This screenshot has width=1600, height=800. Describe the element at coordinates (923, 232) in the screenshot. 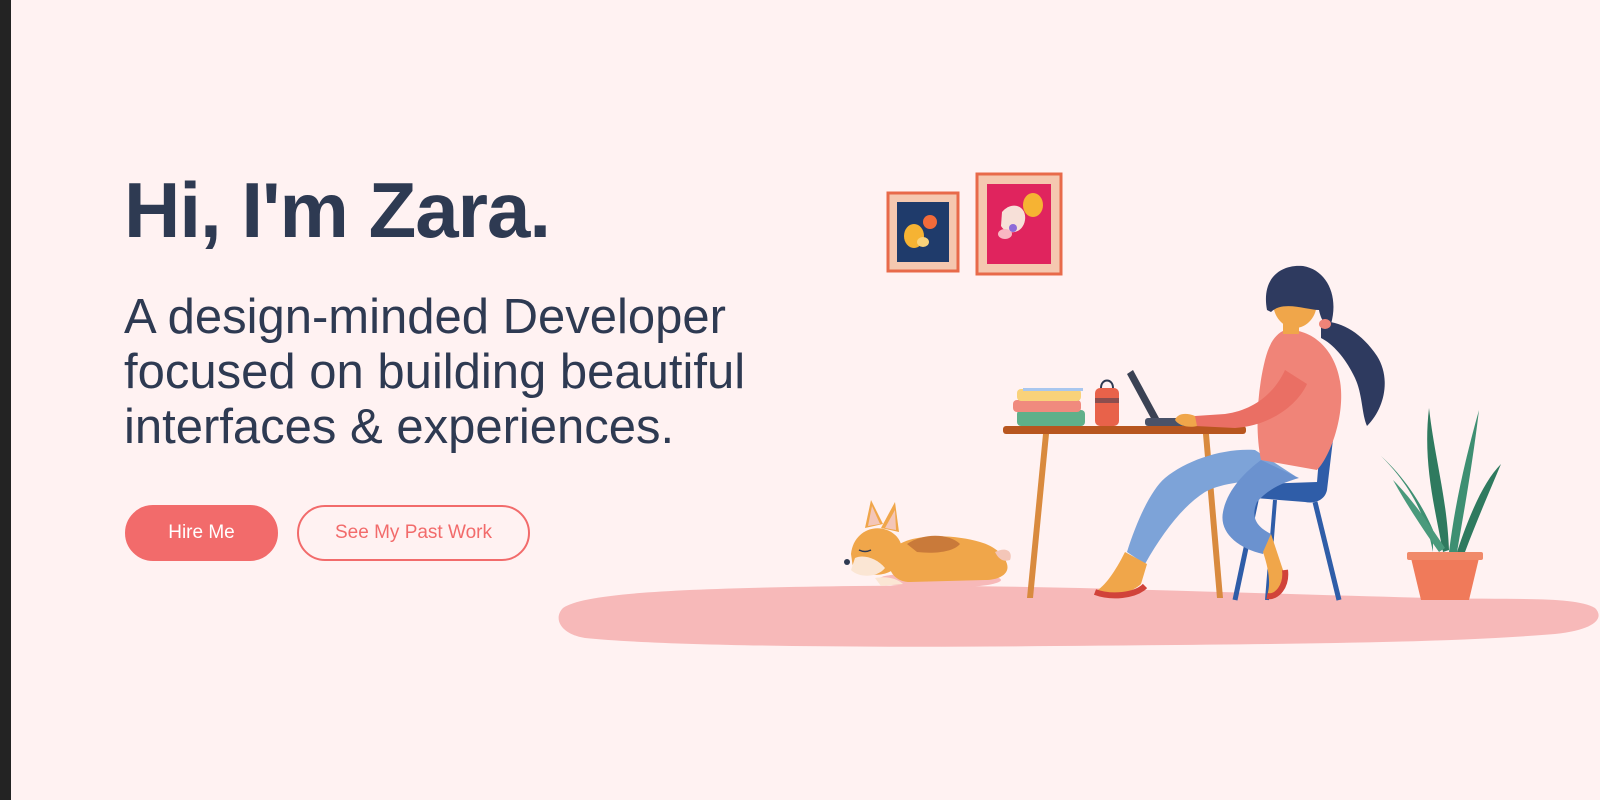

I see `framed-art-small-icon` at that location.